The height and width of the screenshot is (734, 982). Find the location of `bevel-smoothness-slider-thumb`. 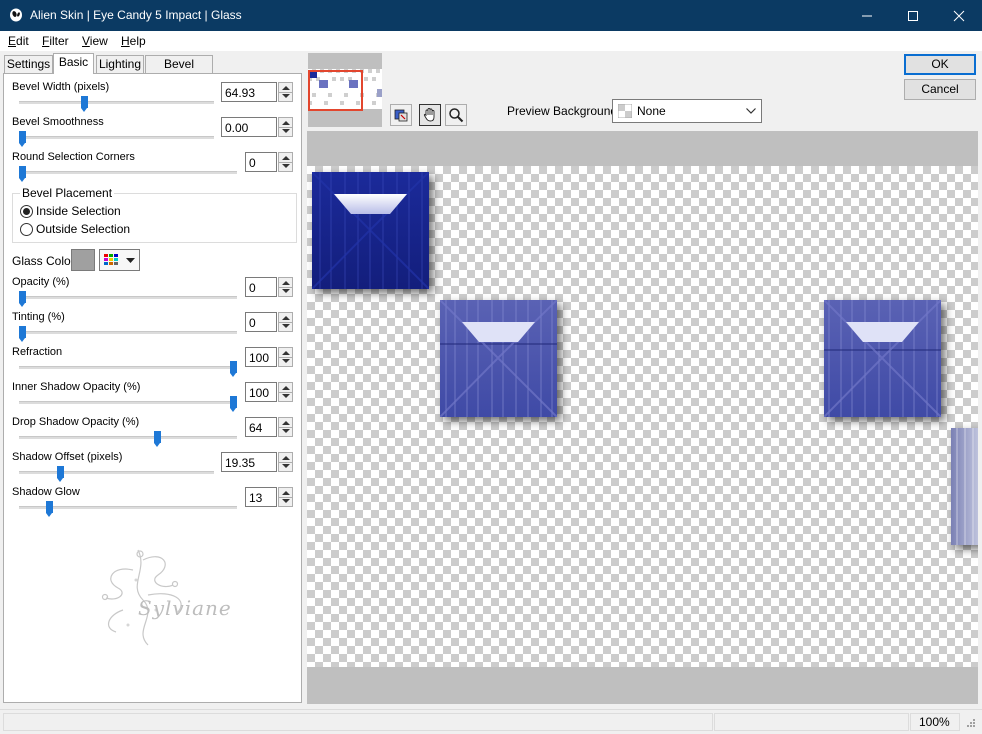

bevel-smoothness-slider-thumb is located at coordinates (22, 139).